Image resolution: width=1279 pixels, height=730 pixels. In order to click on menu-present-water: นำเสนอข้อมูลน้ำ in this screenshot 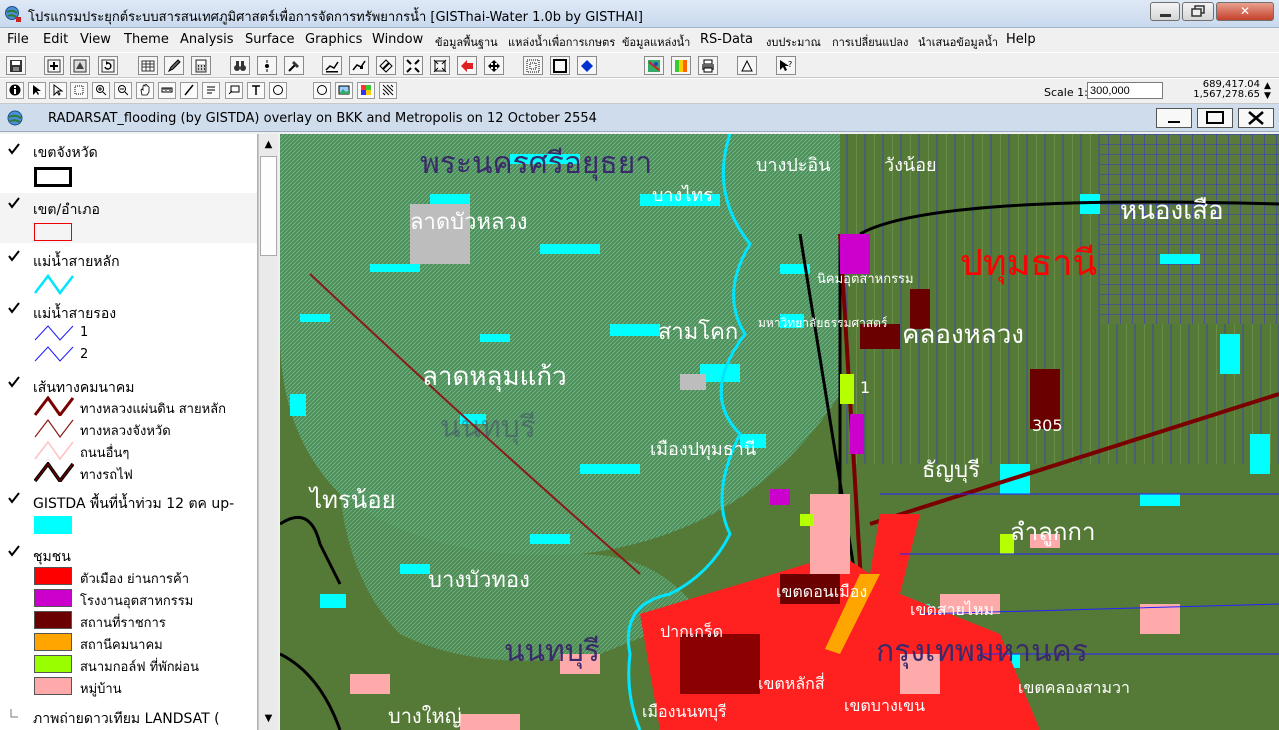, I will do `click(958, 42)`.